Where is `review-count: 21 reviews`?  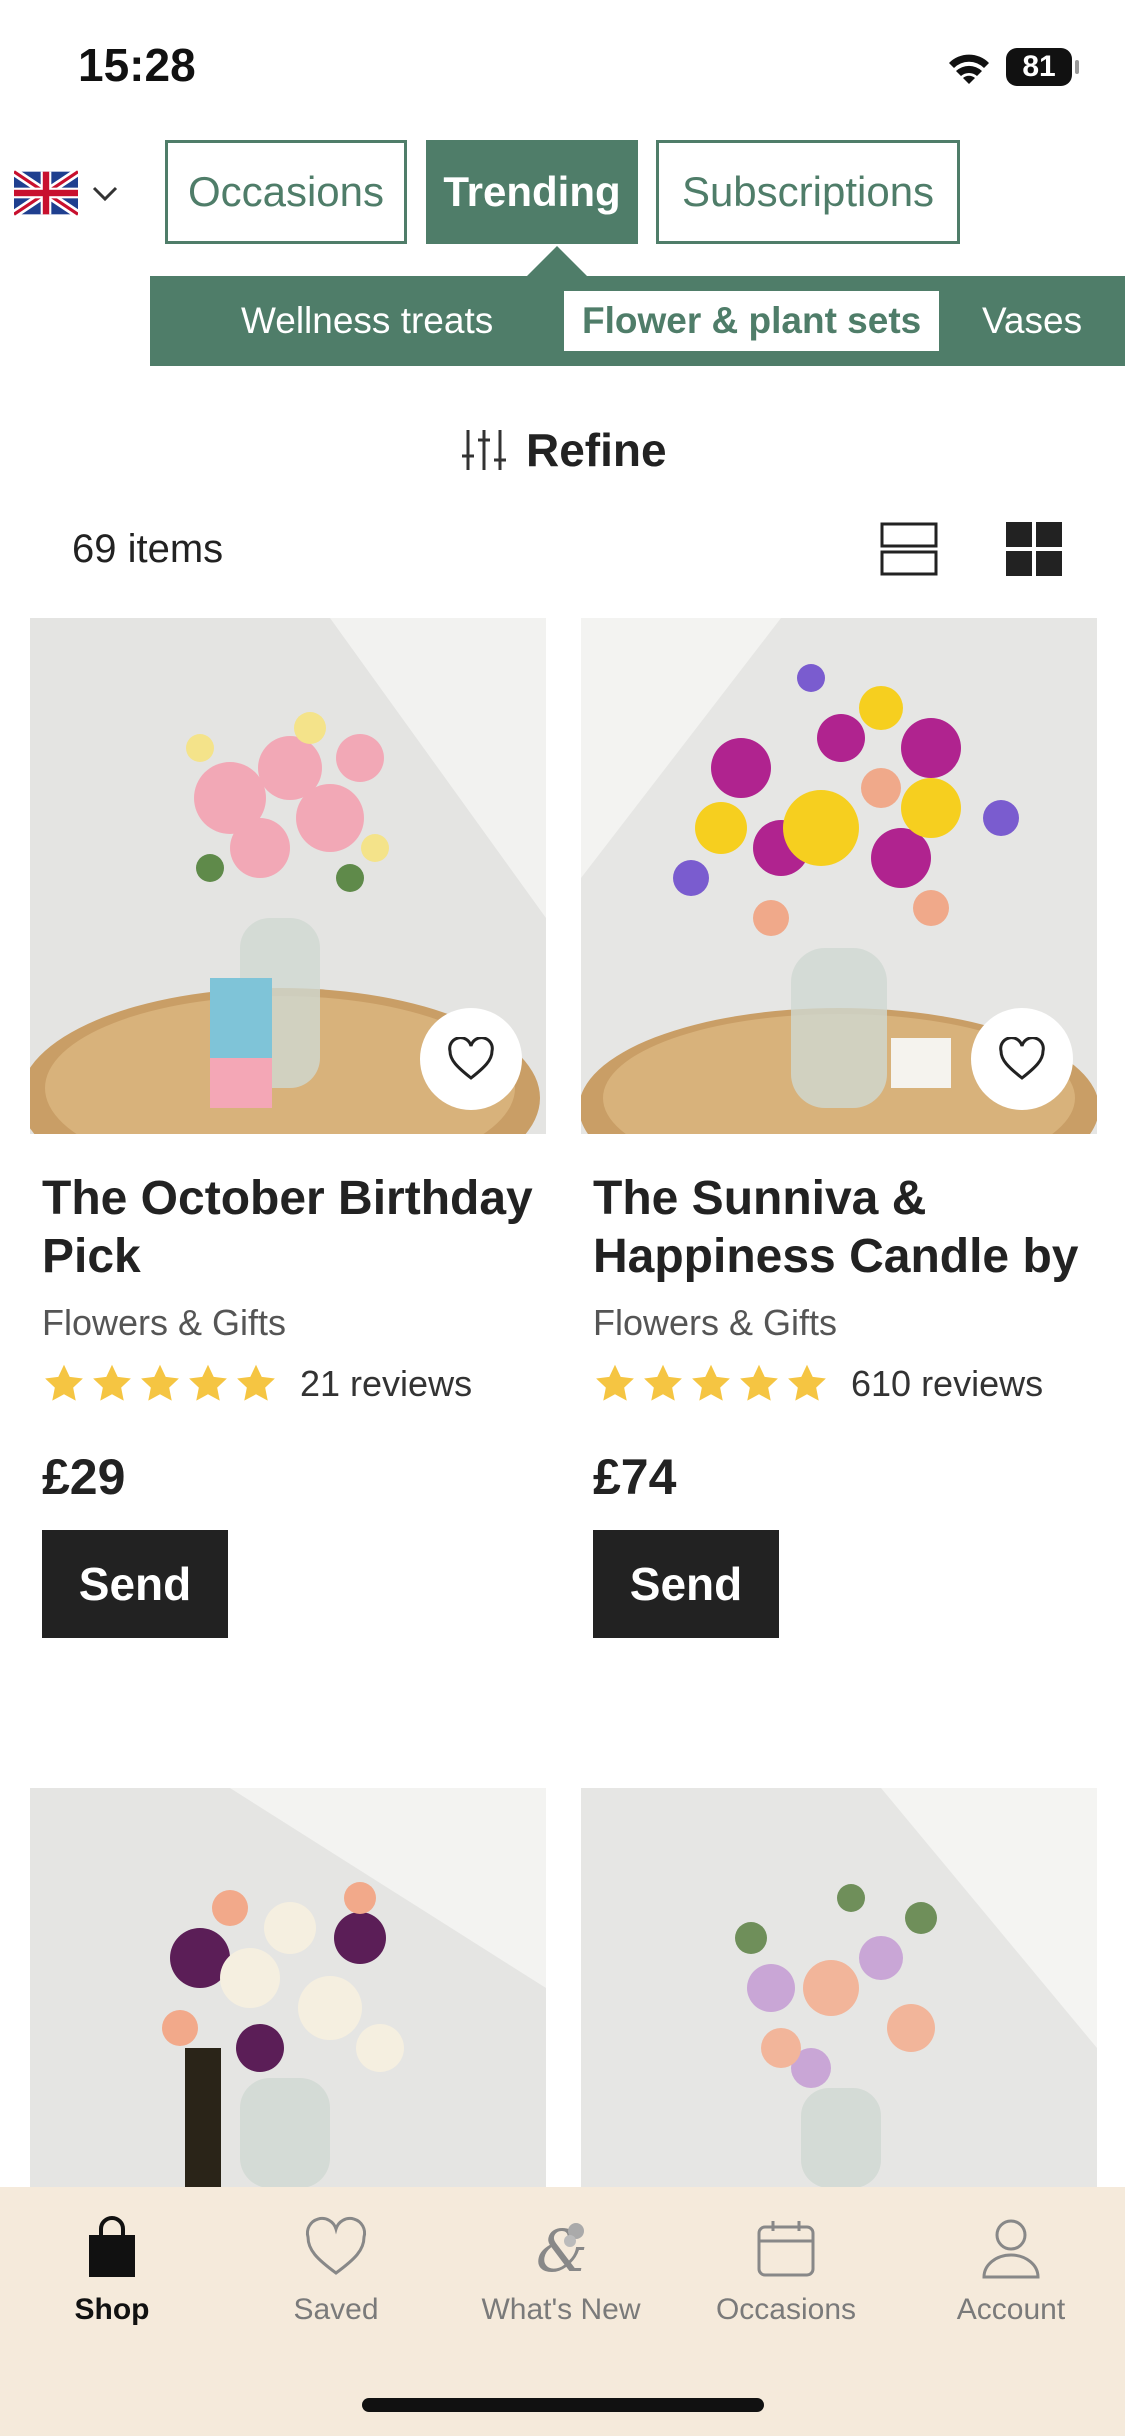
review-count: 21 reviews is located at coordinates (386, 1384).